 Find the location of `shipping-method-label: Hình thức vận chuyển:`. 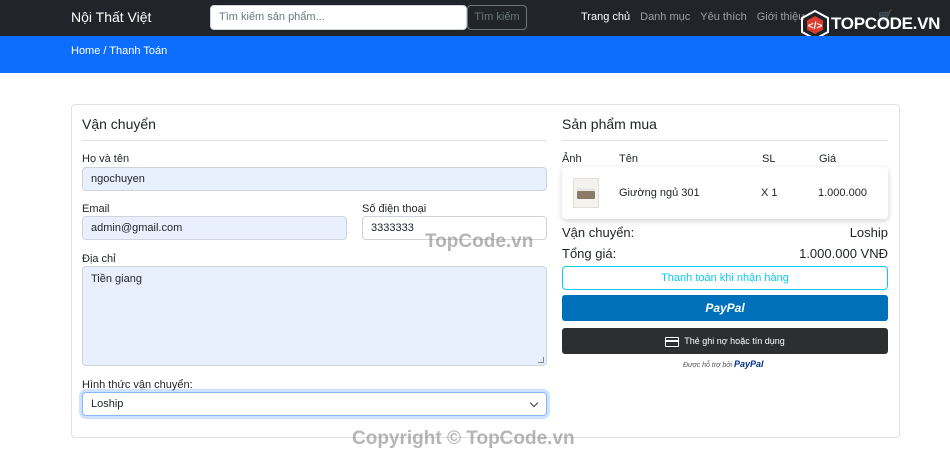

shipping-method-label: Hình thức vận chuyển: is located at coordinates (137, 385).